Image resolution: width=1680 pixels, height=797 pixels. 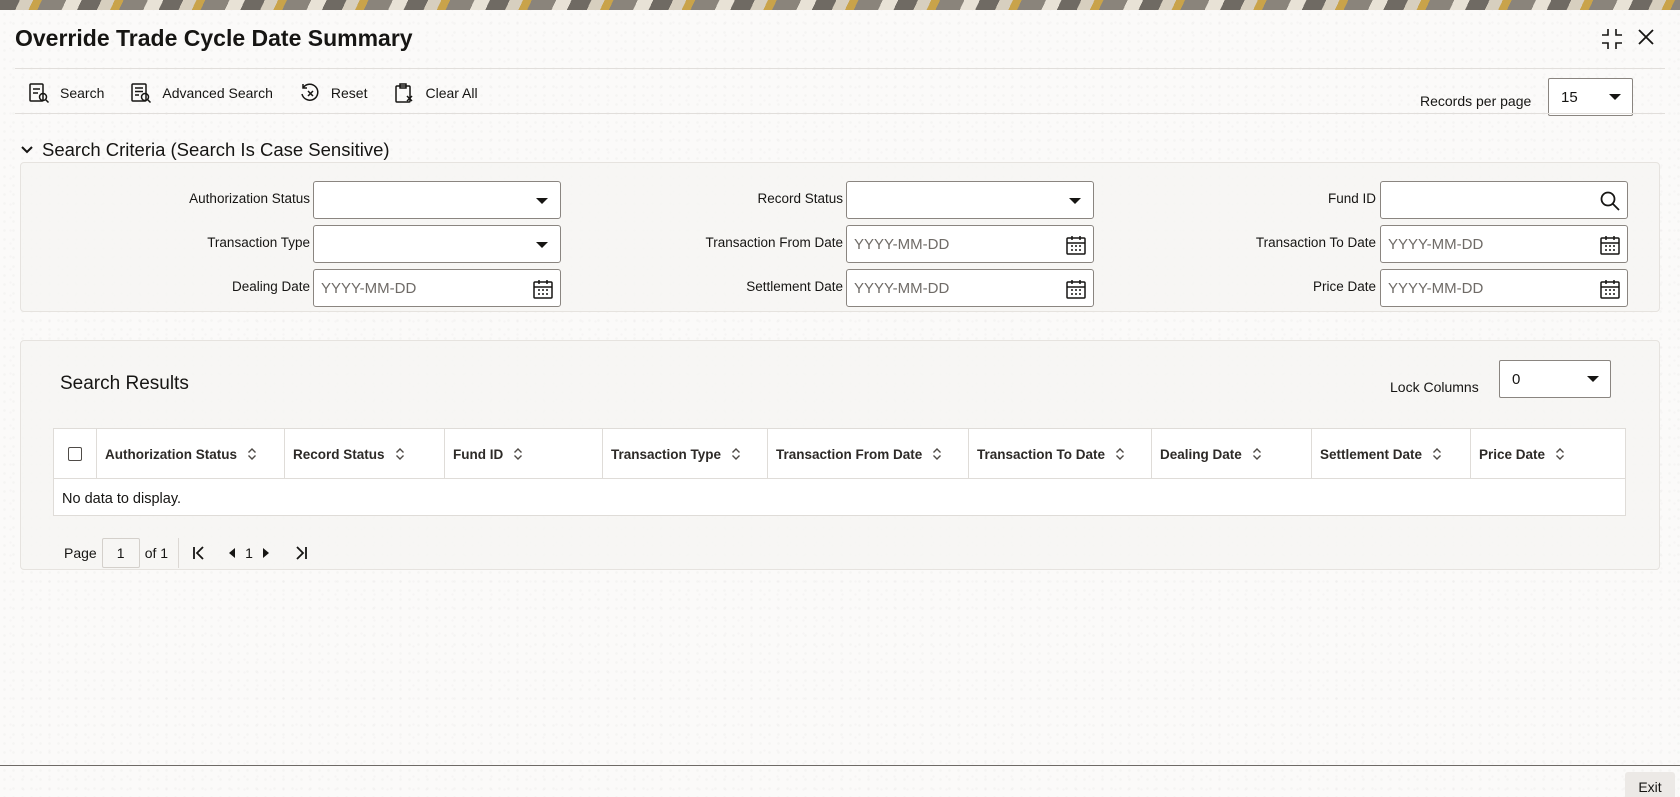 What do you see at coordinates (1434, 387) in the screenshot?
I see `lock-columns-label: Lock Columns` at bounding box center [1434, 387].